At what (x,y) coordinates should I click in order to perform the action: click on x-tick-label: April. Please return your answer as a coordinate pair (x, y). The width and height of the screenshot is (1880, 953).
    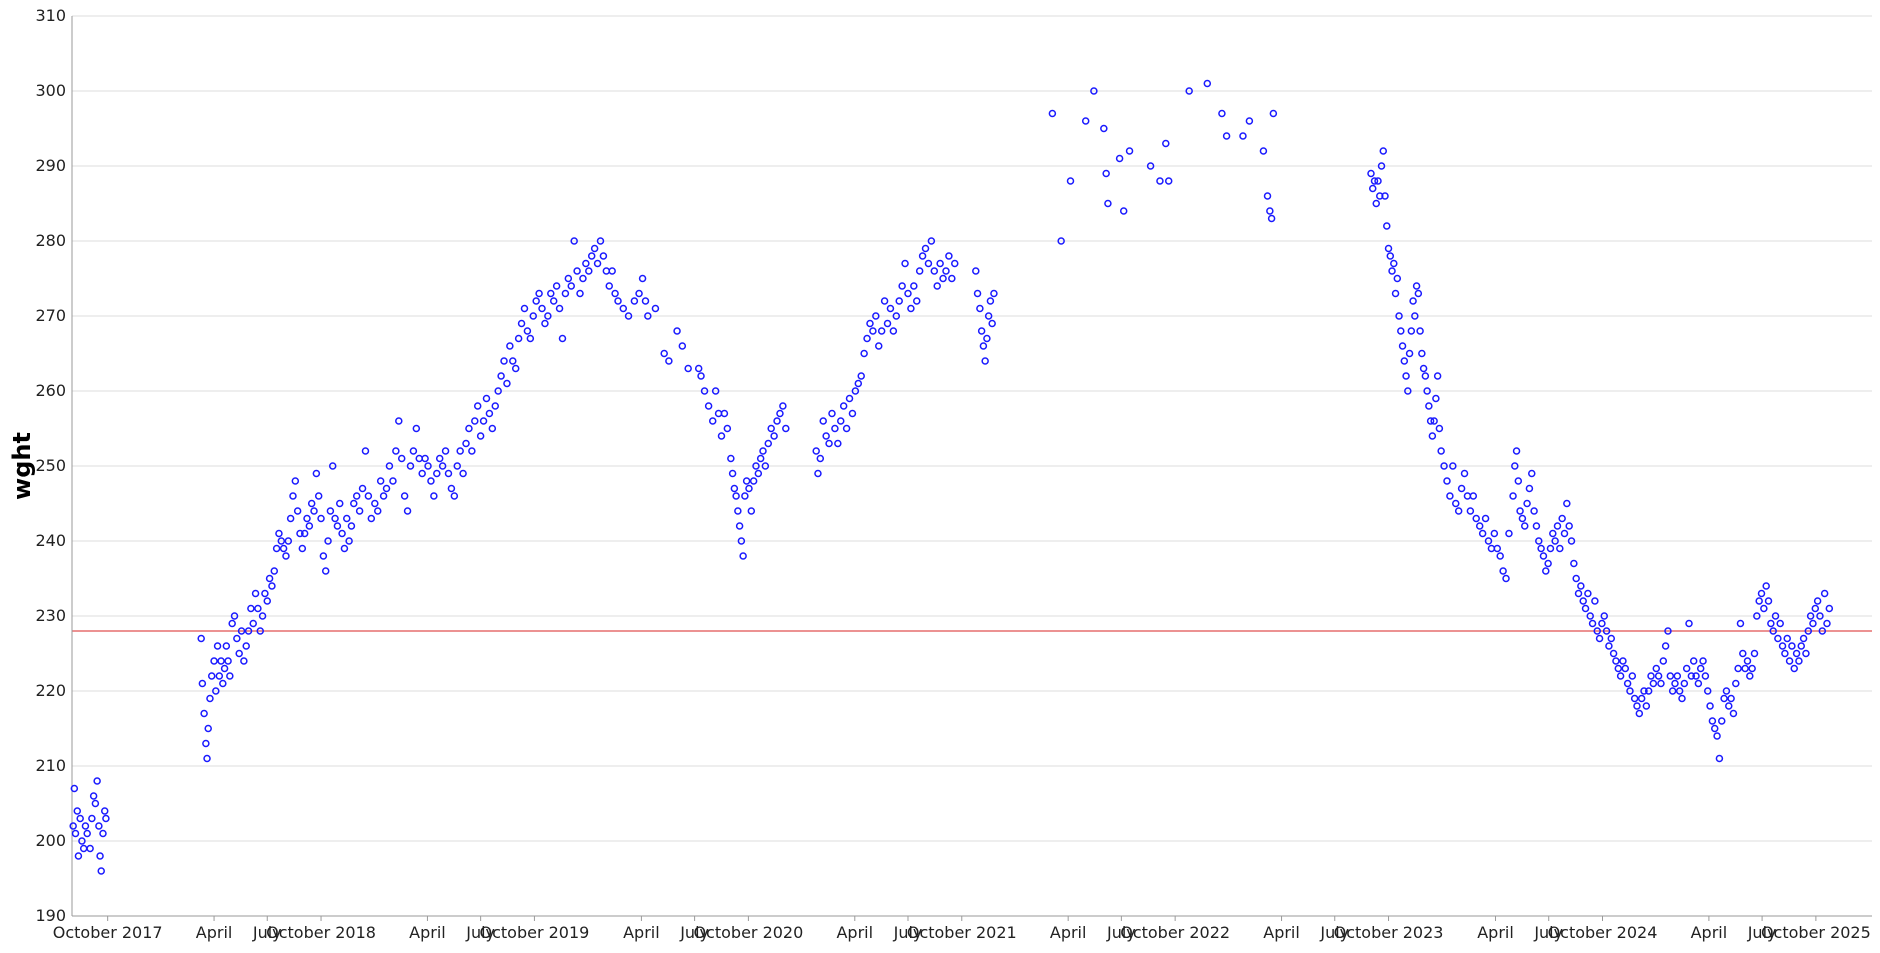
    Looking at the image, I should click on (1281, 932).